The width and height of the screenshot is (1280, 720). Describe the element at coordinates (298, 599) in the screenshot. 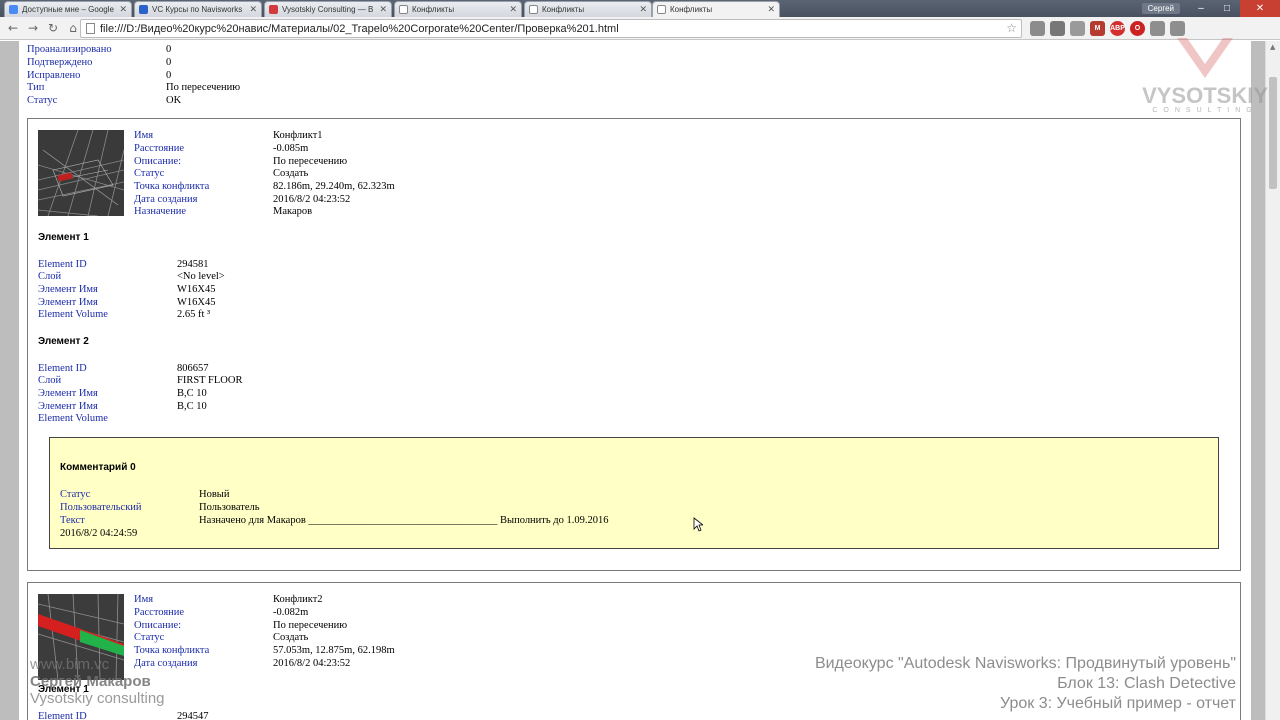

I see `prop-value: Конфликт2` at that location.